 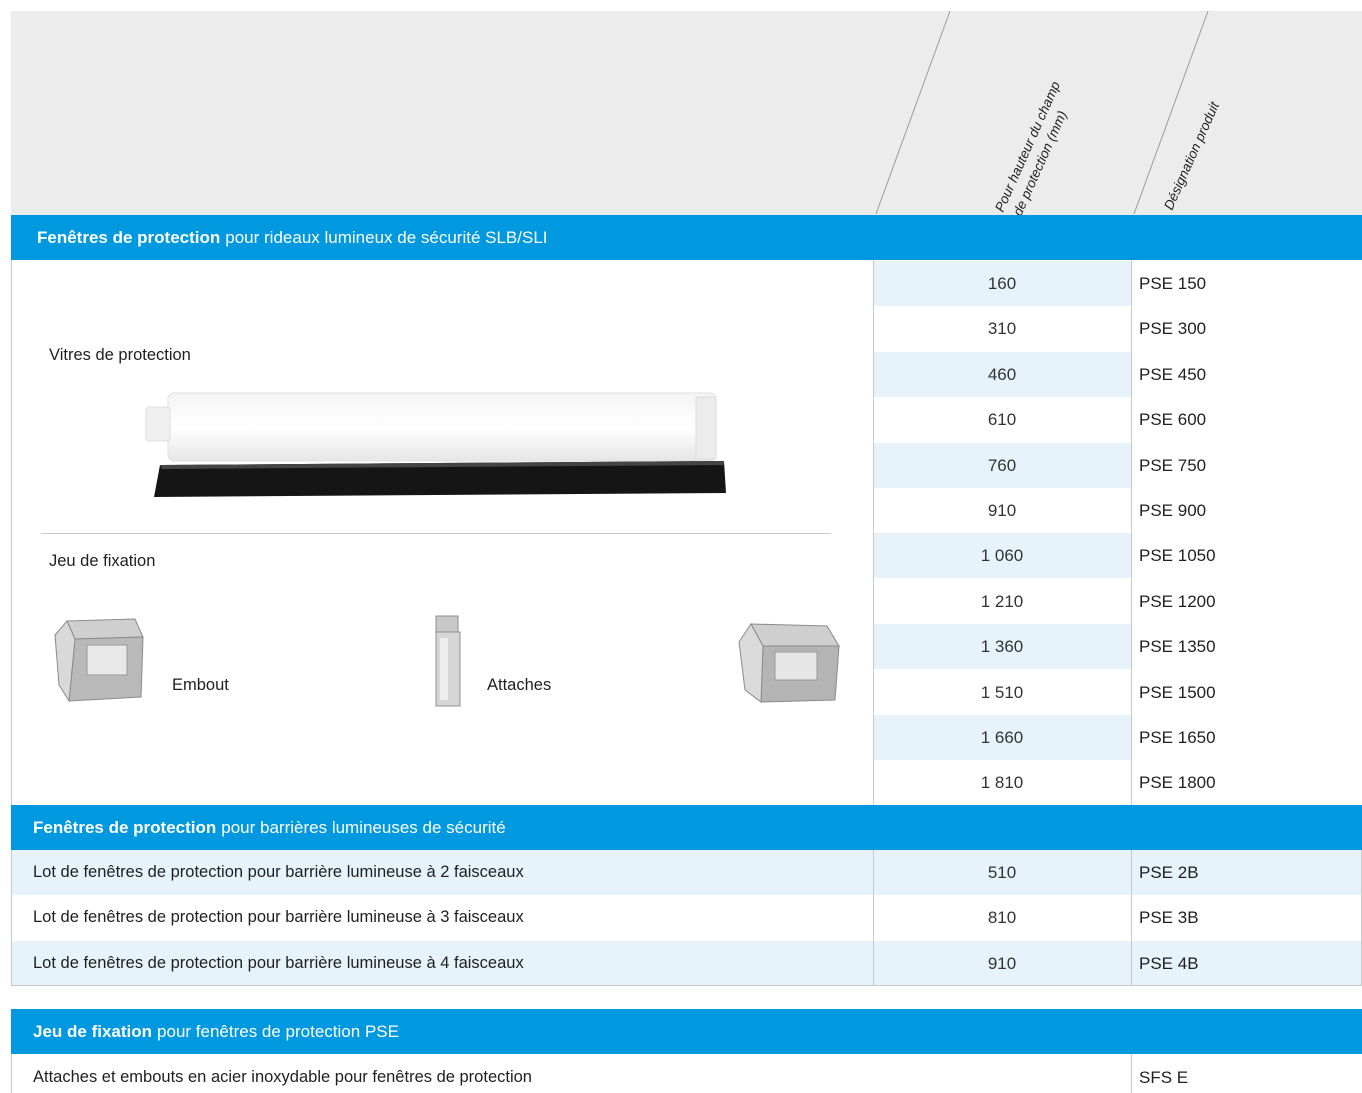 I want to click on table-cell-height: 1 810, so click(x=1002, y=783).